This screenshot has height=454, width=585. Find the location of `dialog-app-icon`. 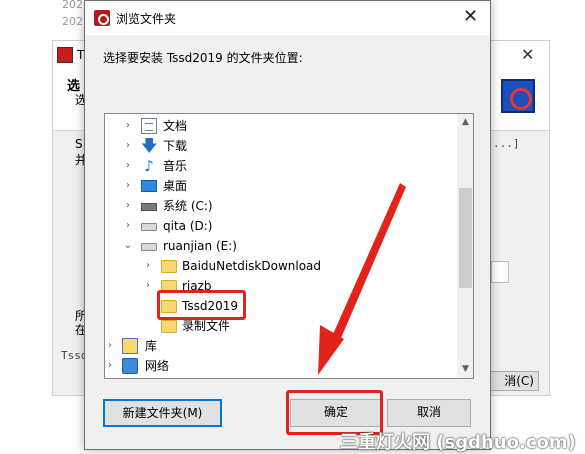

dialog-app-icon is located at coordinates (102, 18).